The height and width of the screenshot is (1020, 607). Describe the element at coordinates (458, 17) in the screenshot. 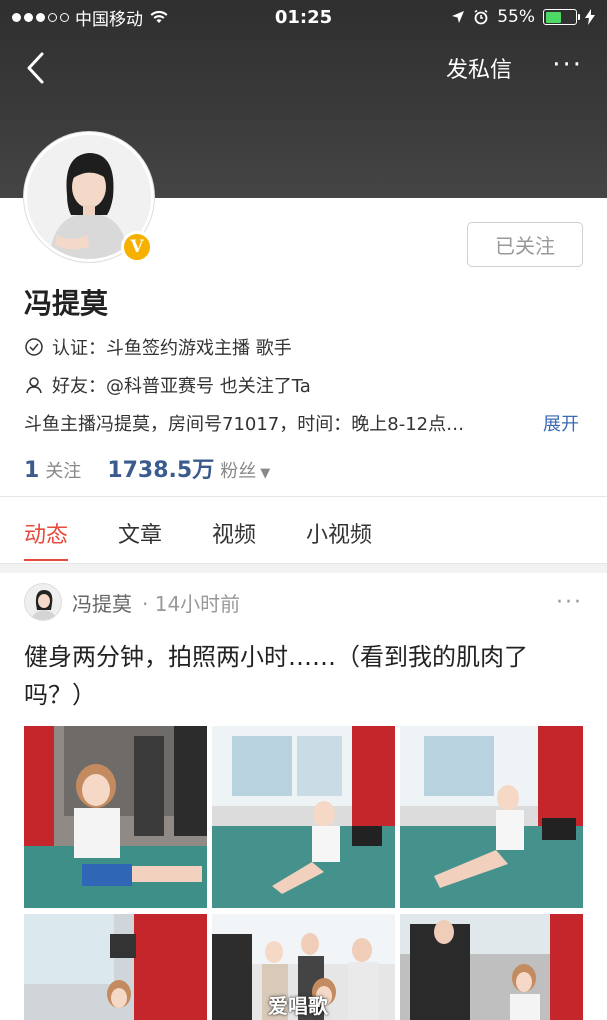

I see `location-arrow-icon` at that location.